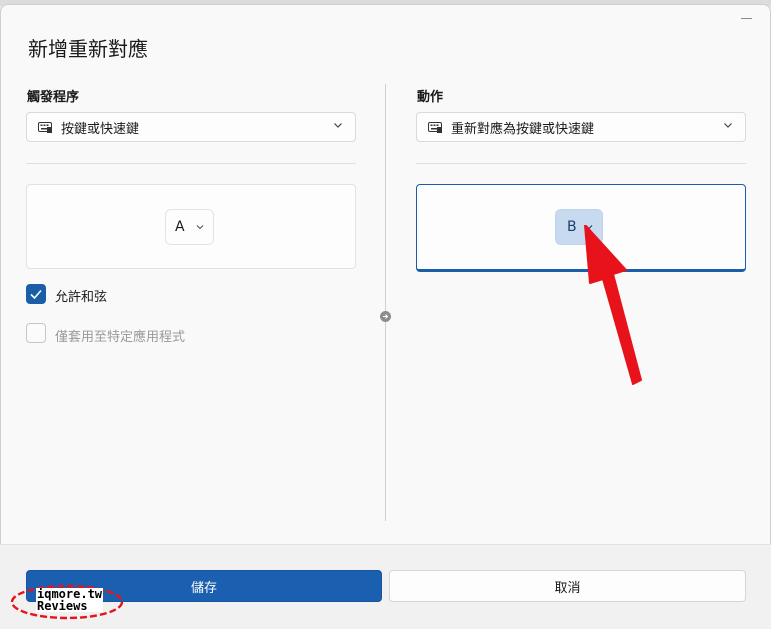  Describe the element at coordinates (180, 227) in the screenshot. I see `trigger-key: A` at that location.